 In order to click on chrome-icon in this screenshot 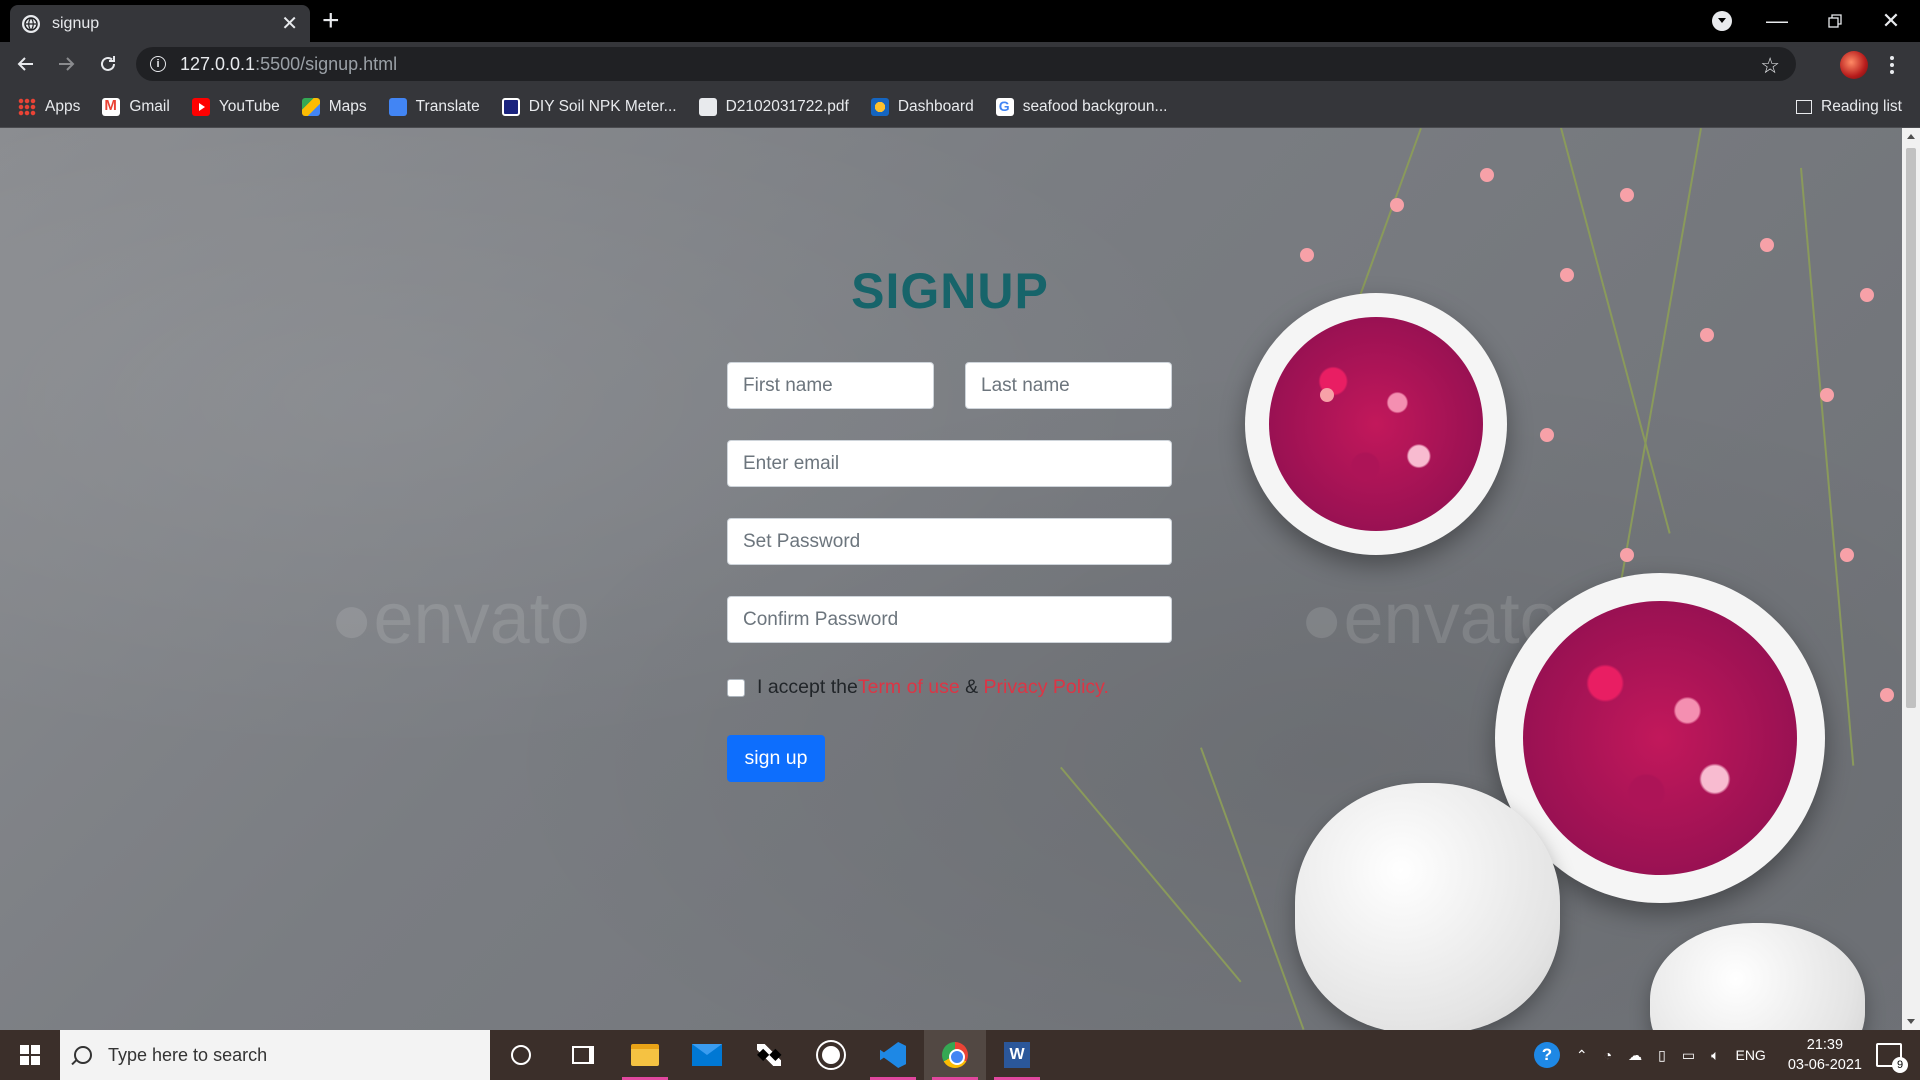, I will do `click(955, 1055)`.